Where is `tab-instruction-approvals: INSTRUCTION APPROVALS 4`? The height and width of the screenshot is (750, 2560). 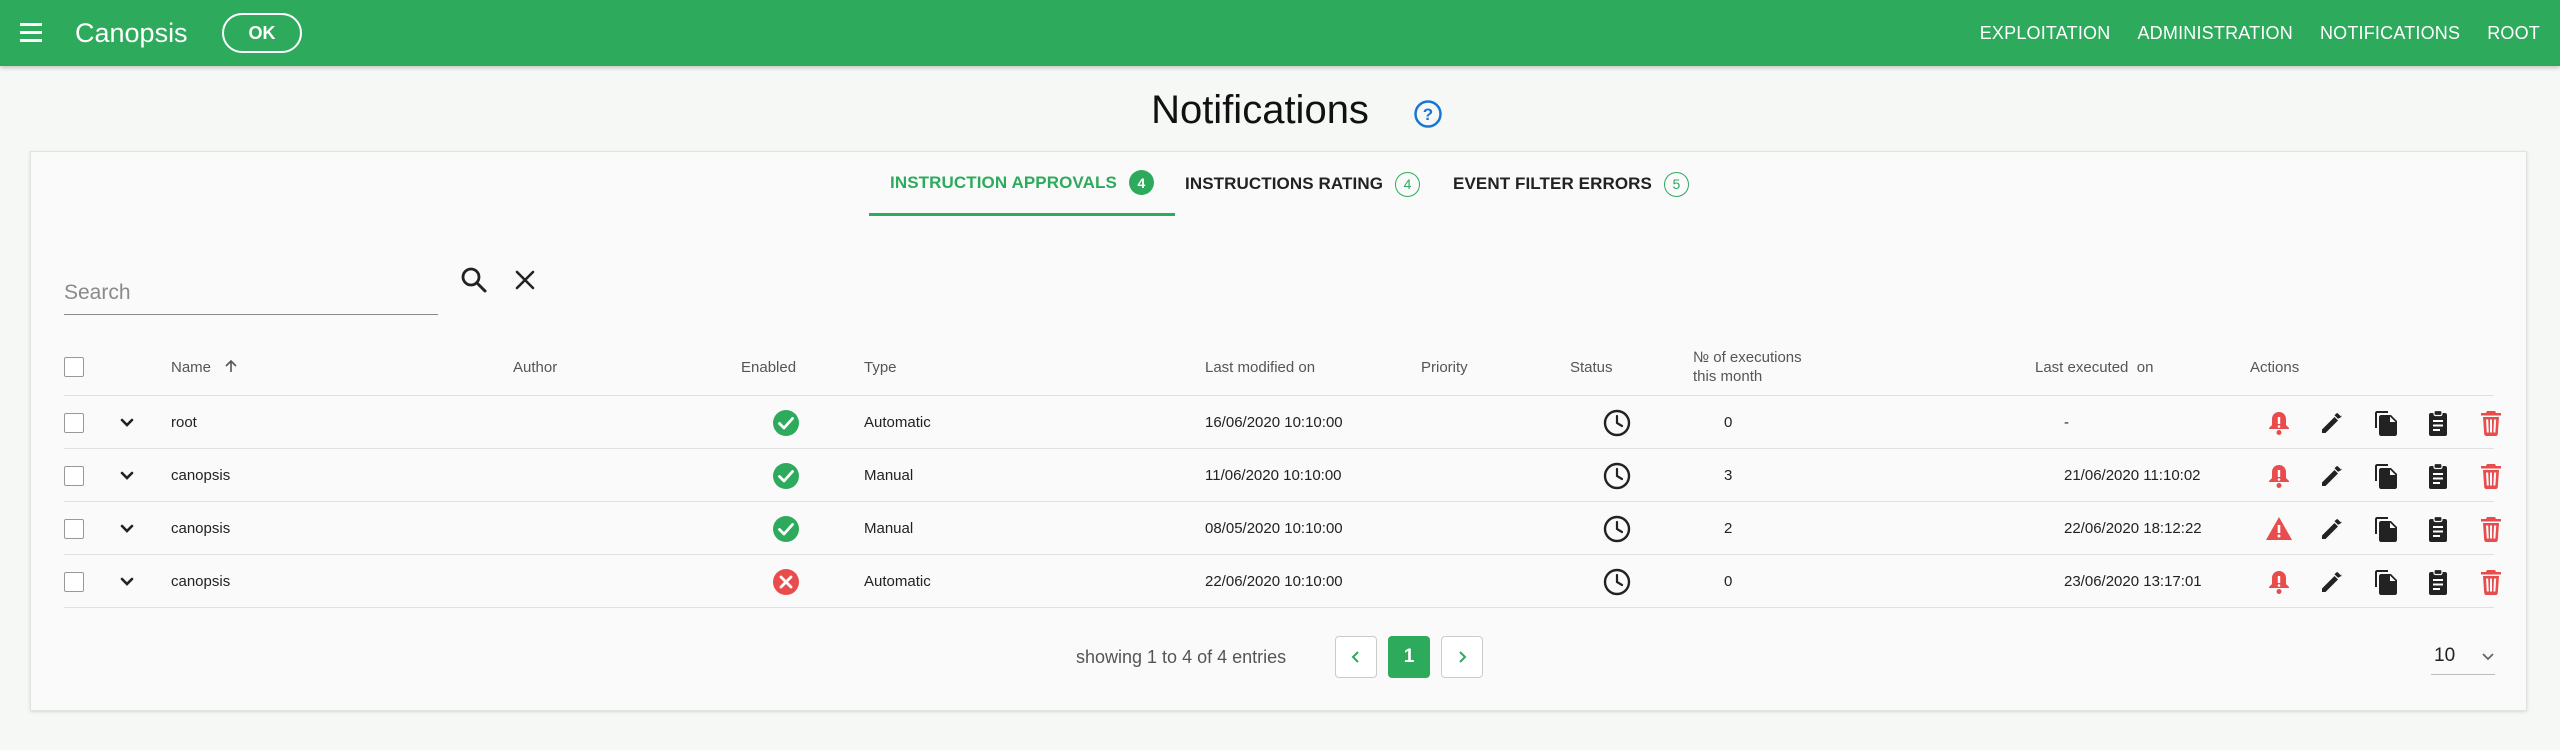 tab-instruction-approvals: INSTRUCTION APPROVALS 4 is located at coordinates (1022, 184).